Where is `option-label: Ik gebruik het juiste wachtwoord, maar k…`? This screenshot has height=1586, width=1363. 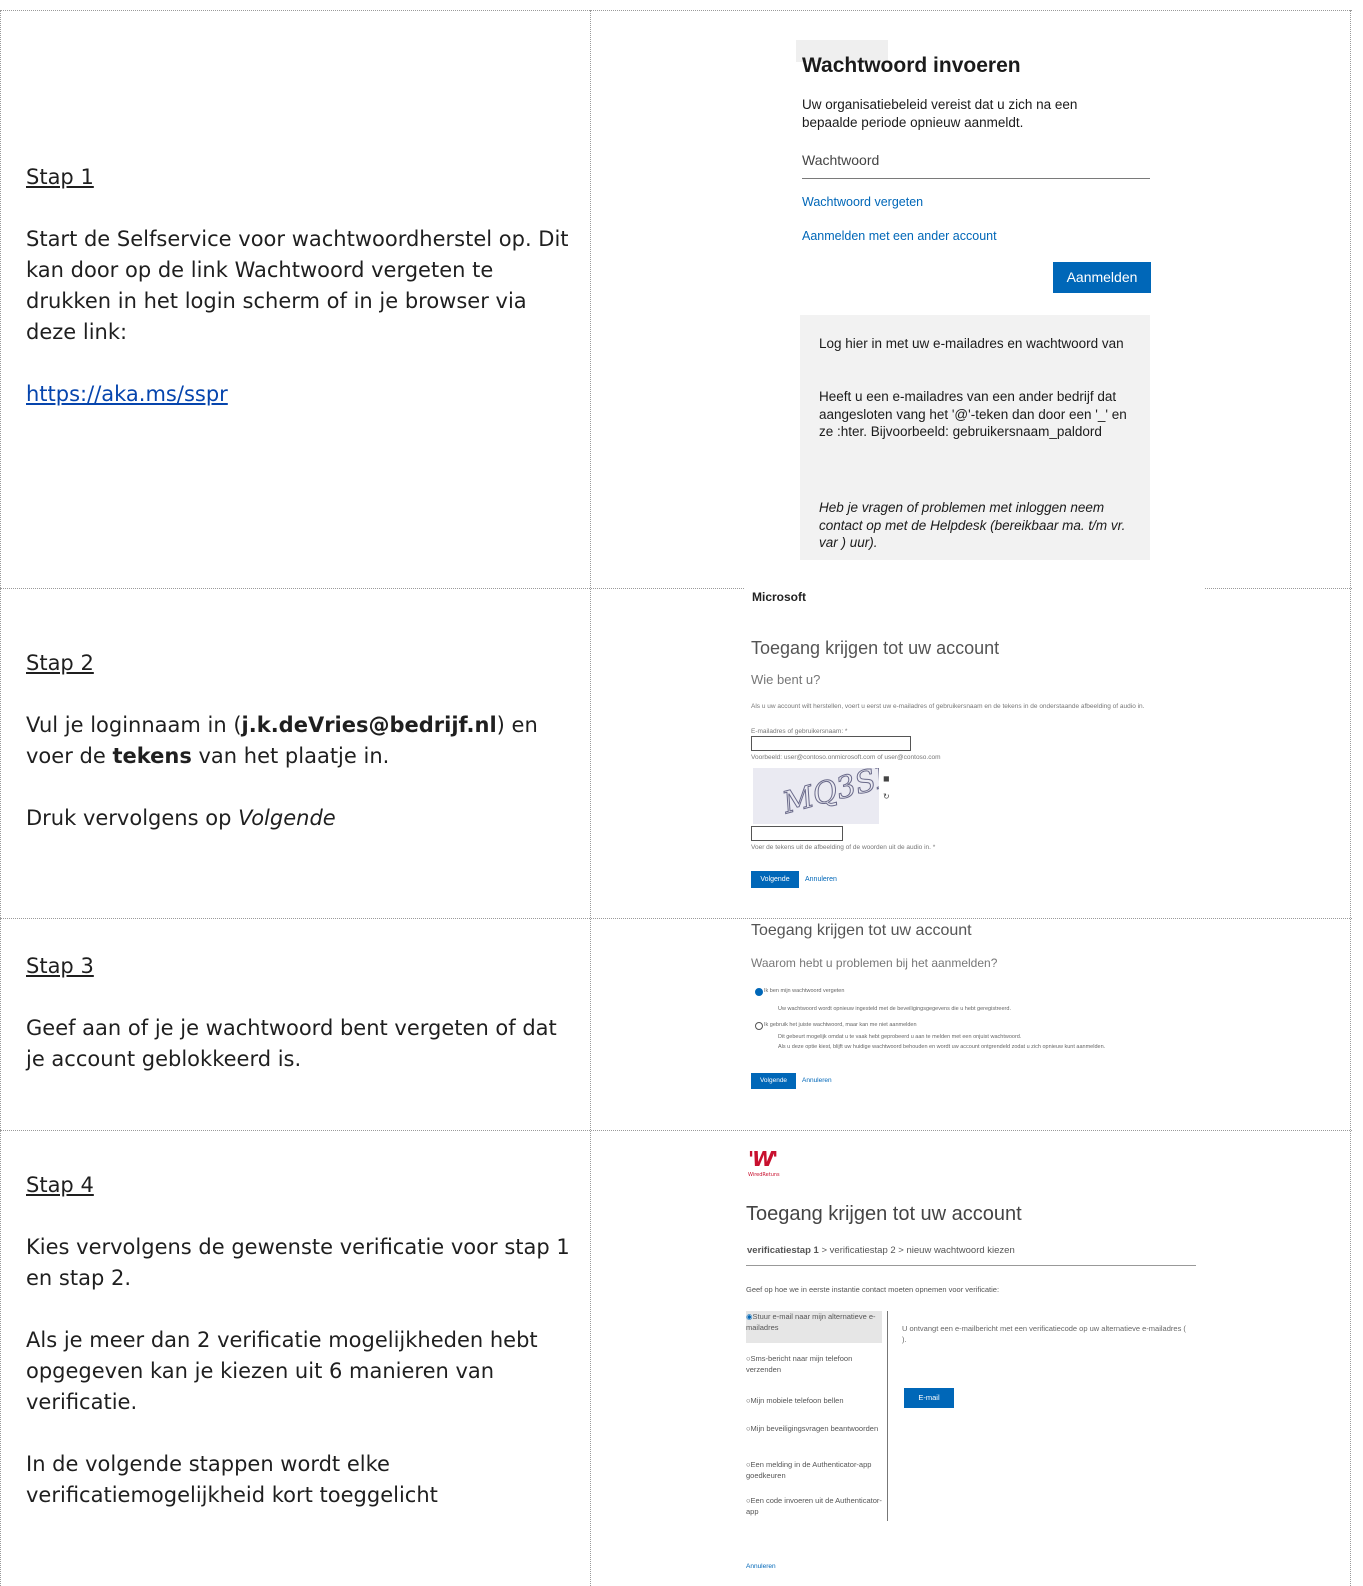
option-label: Ik gebruik het juiste wachtwoord, maar k… is located at coordinates (840, 1025).